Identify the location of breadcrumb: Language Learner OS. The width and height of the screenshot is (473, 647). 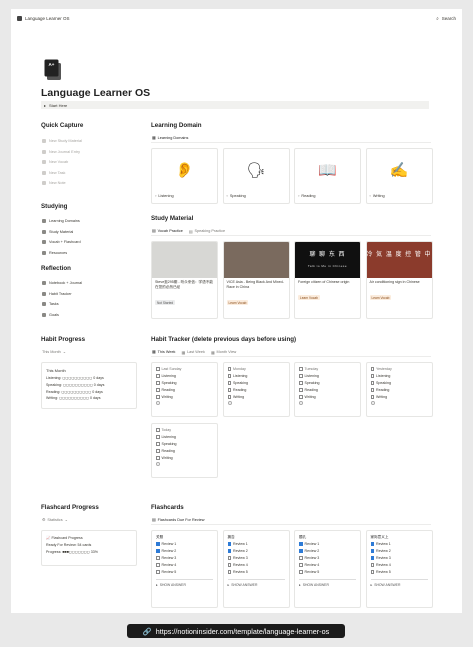
(43, 18).